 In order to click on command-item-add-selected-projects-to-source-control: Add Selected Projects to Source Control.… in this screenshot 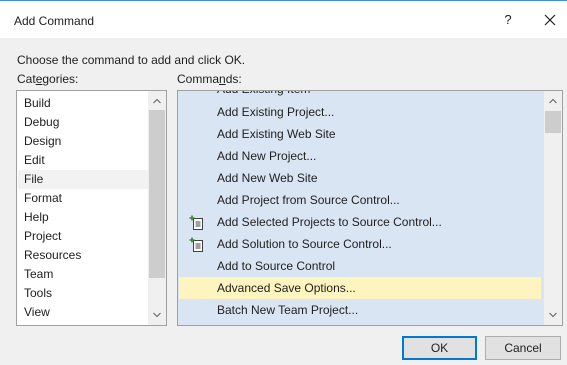, I will do `click(360, 222)`.